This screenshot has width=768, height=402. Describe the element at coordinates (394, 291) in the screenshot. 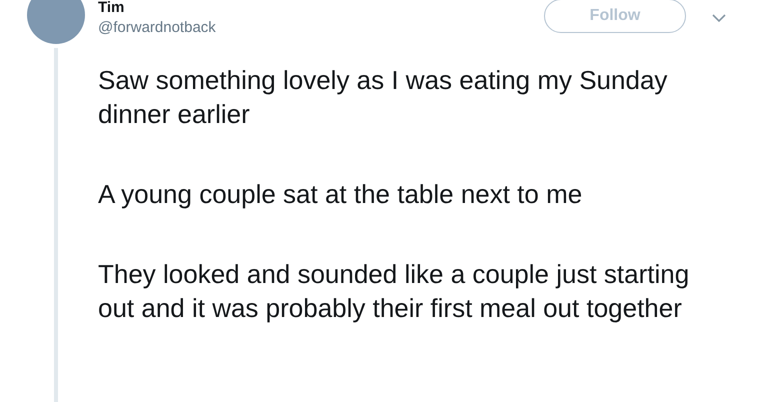

I see `tweet-paragraph: They looked and sounded like a couple just starting out and it was probably their first meal out together` at that location.